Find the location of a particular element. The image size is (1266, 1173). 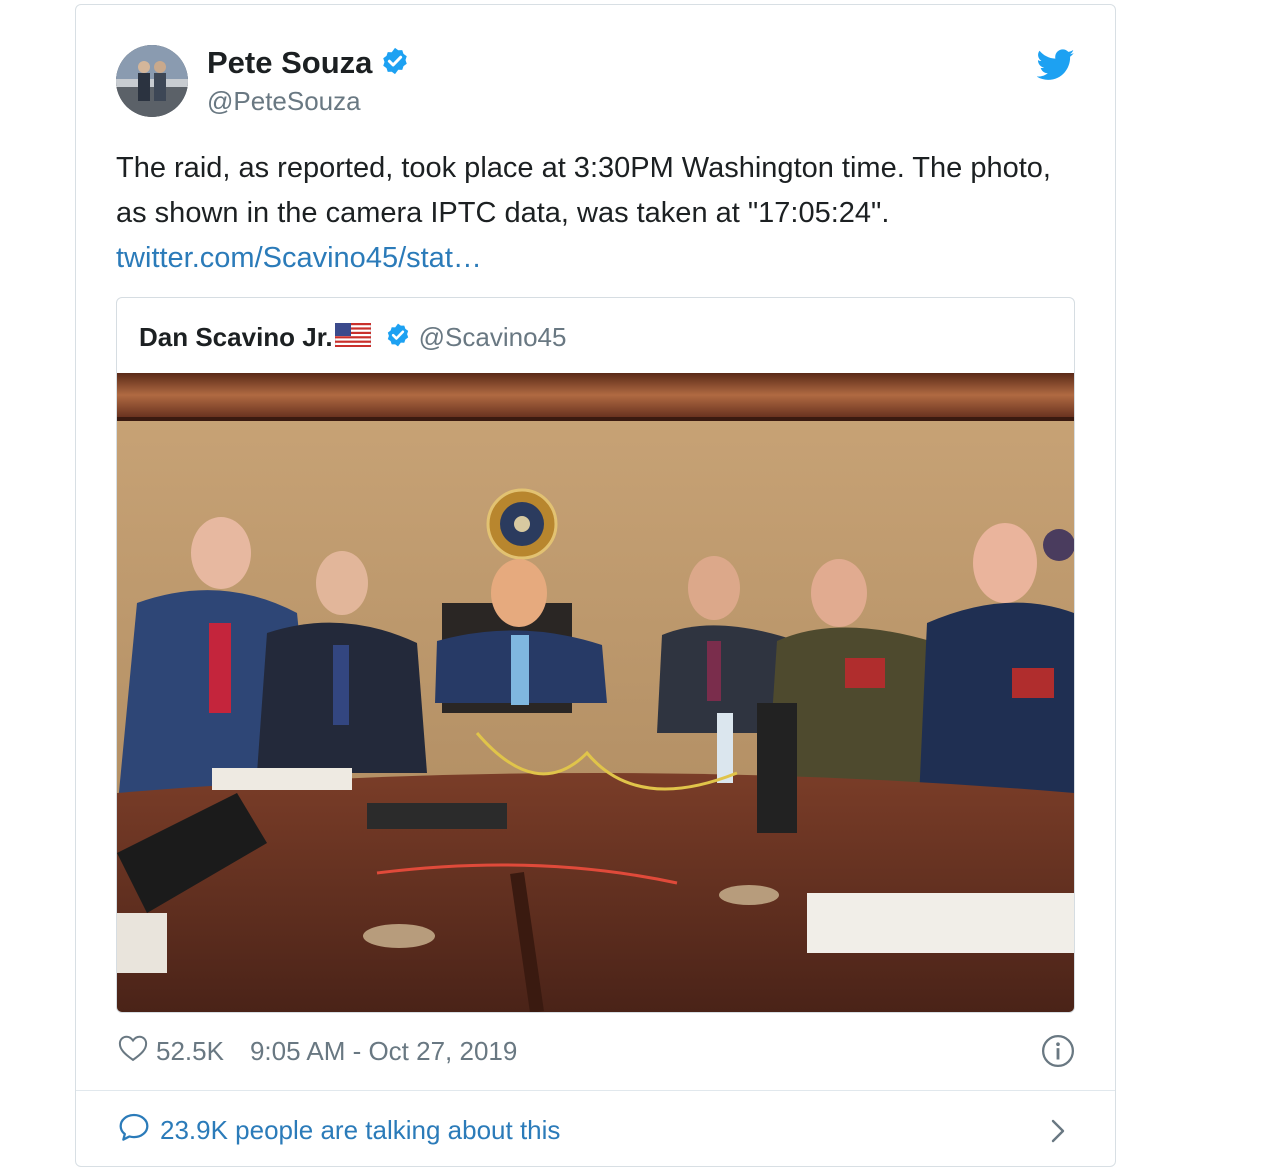

speech-bubble-icon is located at coordinates (134, 1130).